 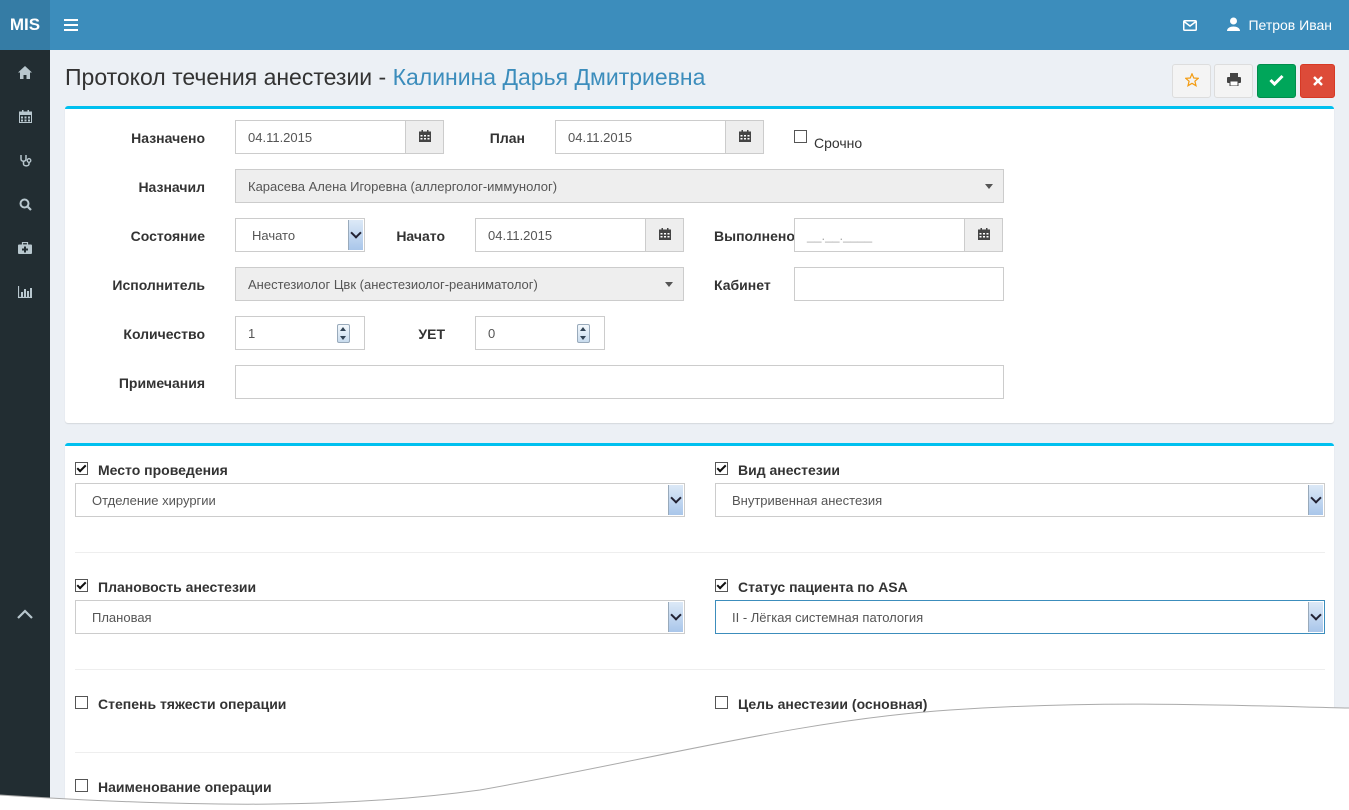 What do you see at coordinates (823, 587) in the screenshot?
I see `asa-status-label: Статус пациента по ASA` at bounding box center [823, 587].